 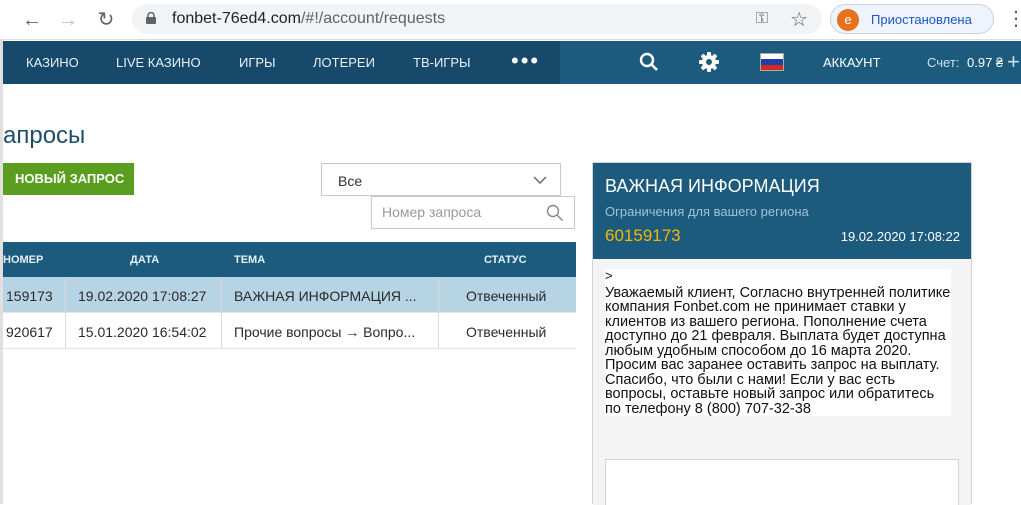 I want to click on deposit-plus-icon: +, so click(x=1013, y=62).